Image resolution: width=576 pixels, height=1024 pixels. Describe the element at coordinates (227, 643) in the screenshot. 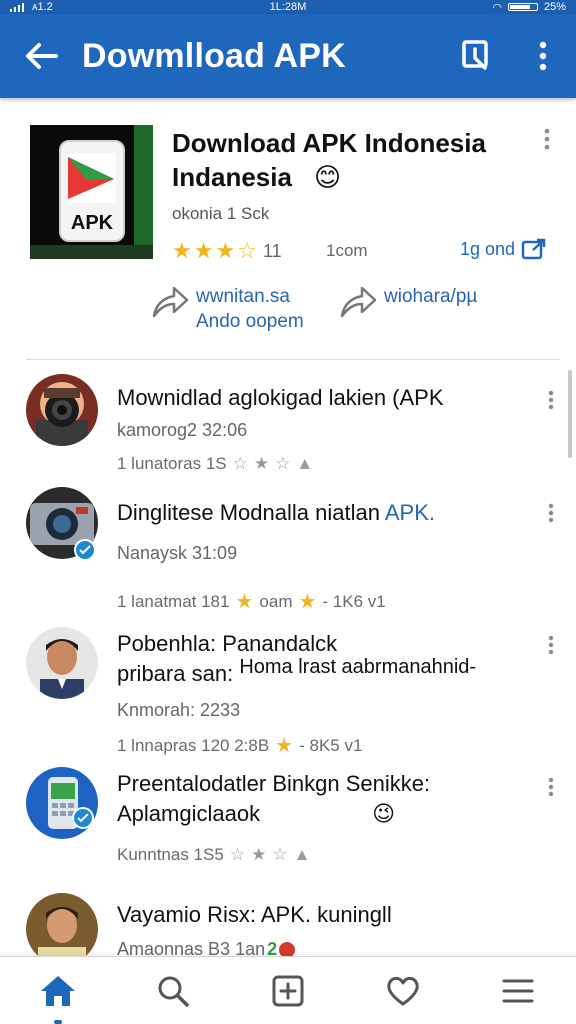

I see `item-title-line1: Pobenhla: Panandalck` at that location.